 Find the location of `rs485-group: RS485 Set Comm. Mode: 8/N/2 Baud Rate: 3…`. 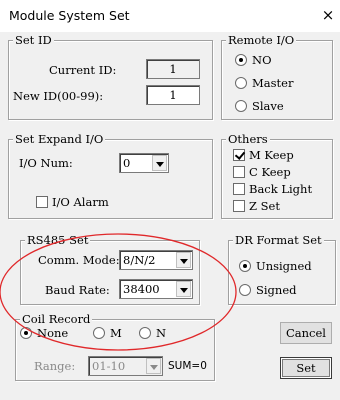

rs485-group: RS485 Set Comm. Mode: 8/N/2 Baud Rate: 3… is located at coordinates (110, 269).